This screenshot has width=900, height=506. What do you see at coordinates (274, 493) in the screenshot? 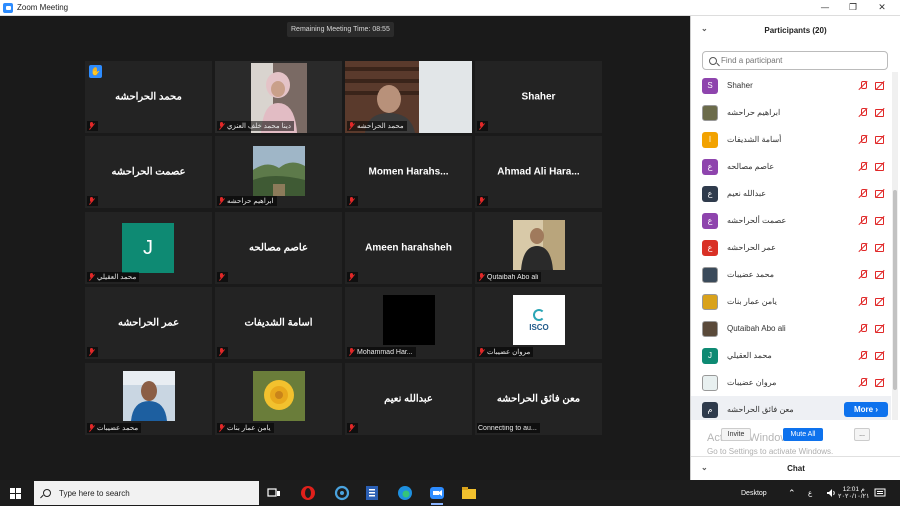
I see `task-view-icon` at bounding box center [274, 493].